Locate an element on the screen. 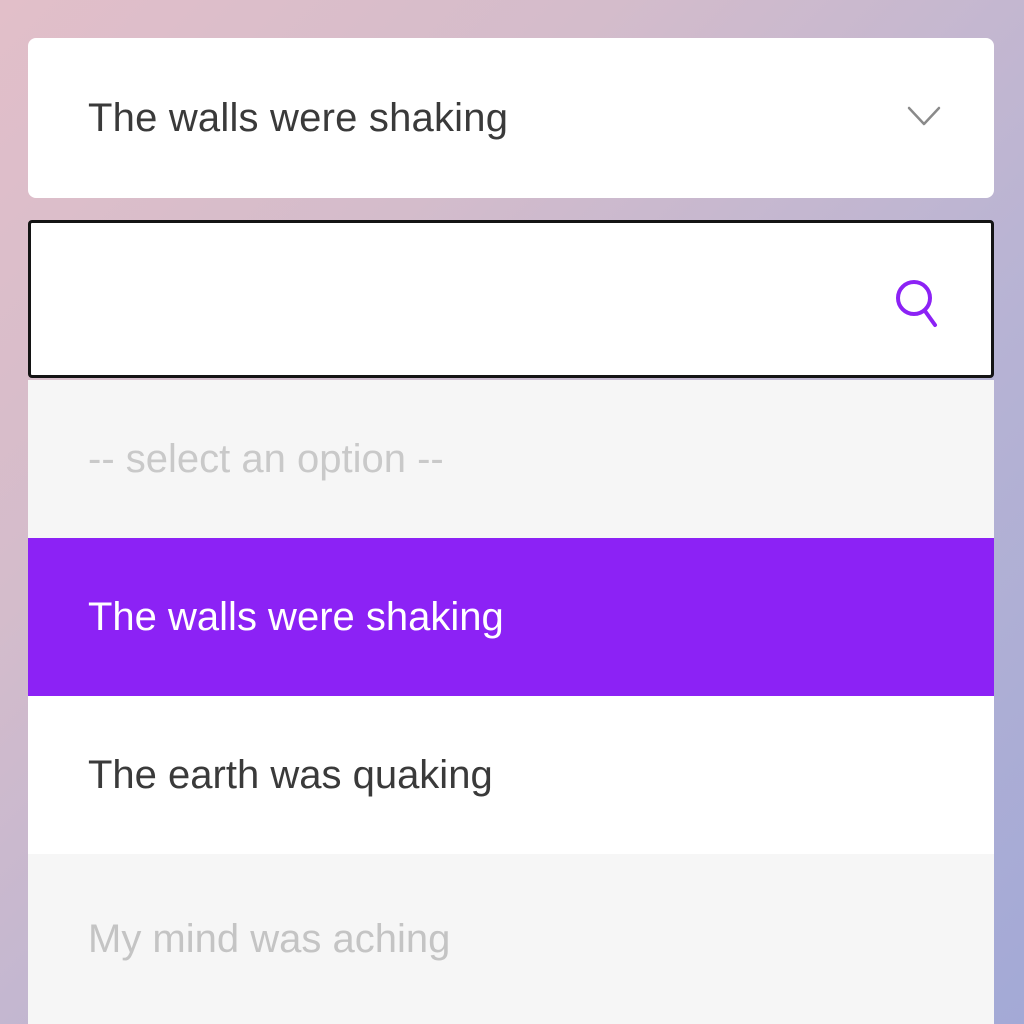  option-label: The earth was quaking is located at coordinates (290, 774).